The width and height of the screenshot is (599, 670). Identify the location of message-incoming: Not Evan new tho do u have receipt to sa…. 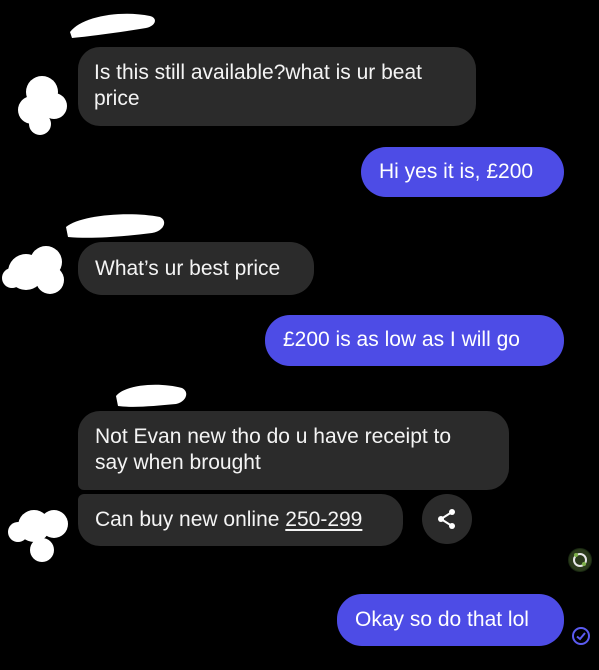
(293, 450).